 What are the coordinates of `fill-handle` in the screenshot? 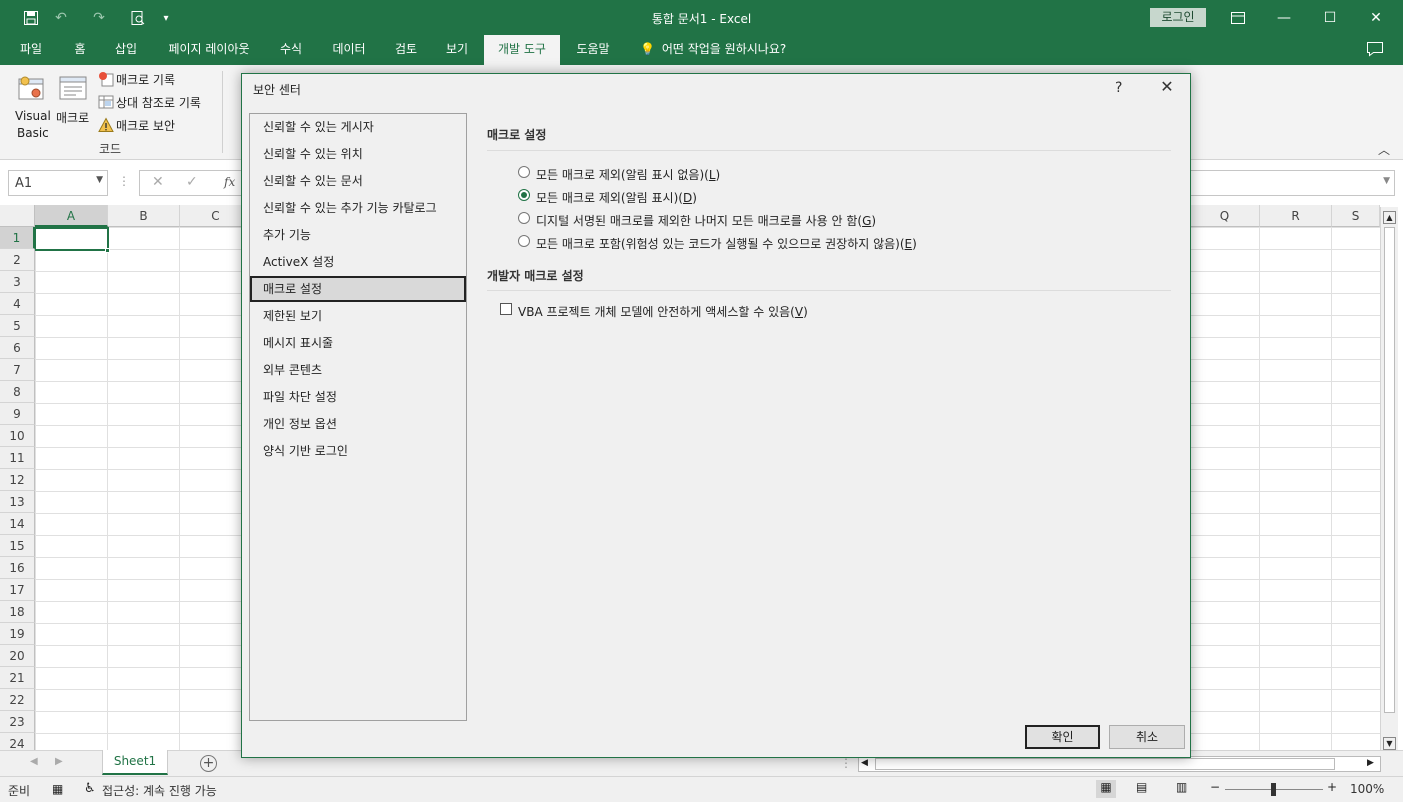 It's located at (107, 250).